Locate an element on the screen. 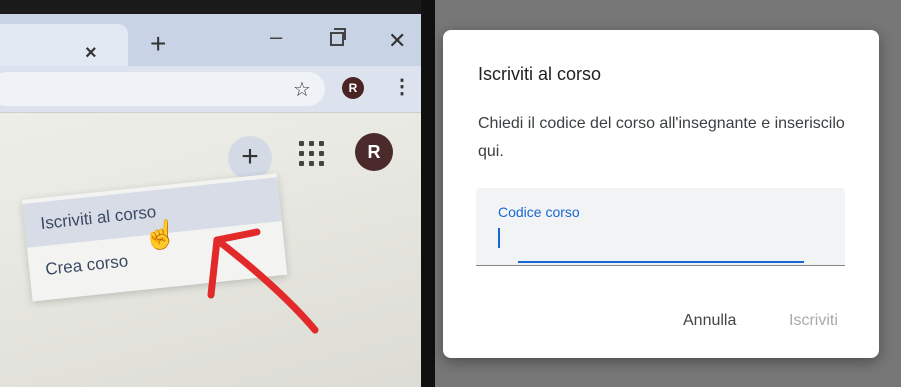 This screenshot has height=387, width=901. profile-avatar-small: R is located at coordinates (353, 88).